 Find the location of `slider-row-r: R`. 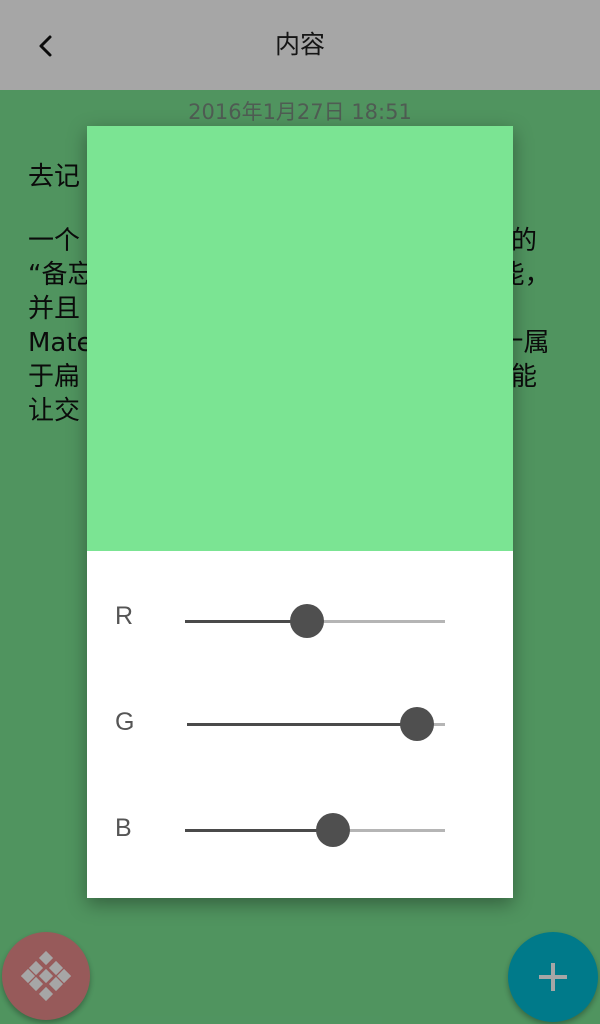

slider-row-r: R is located at coordinates (300, 620).